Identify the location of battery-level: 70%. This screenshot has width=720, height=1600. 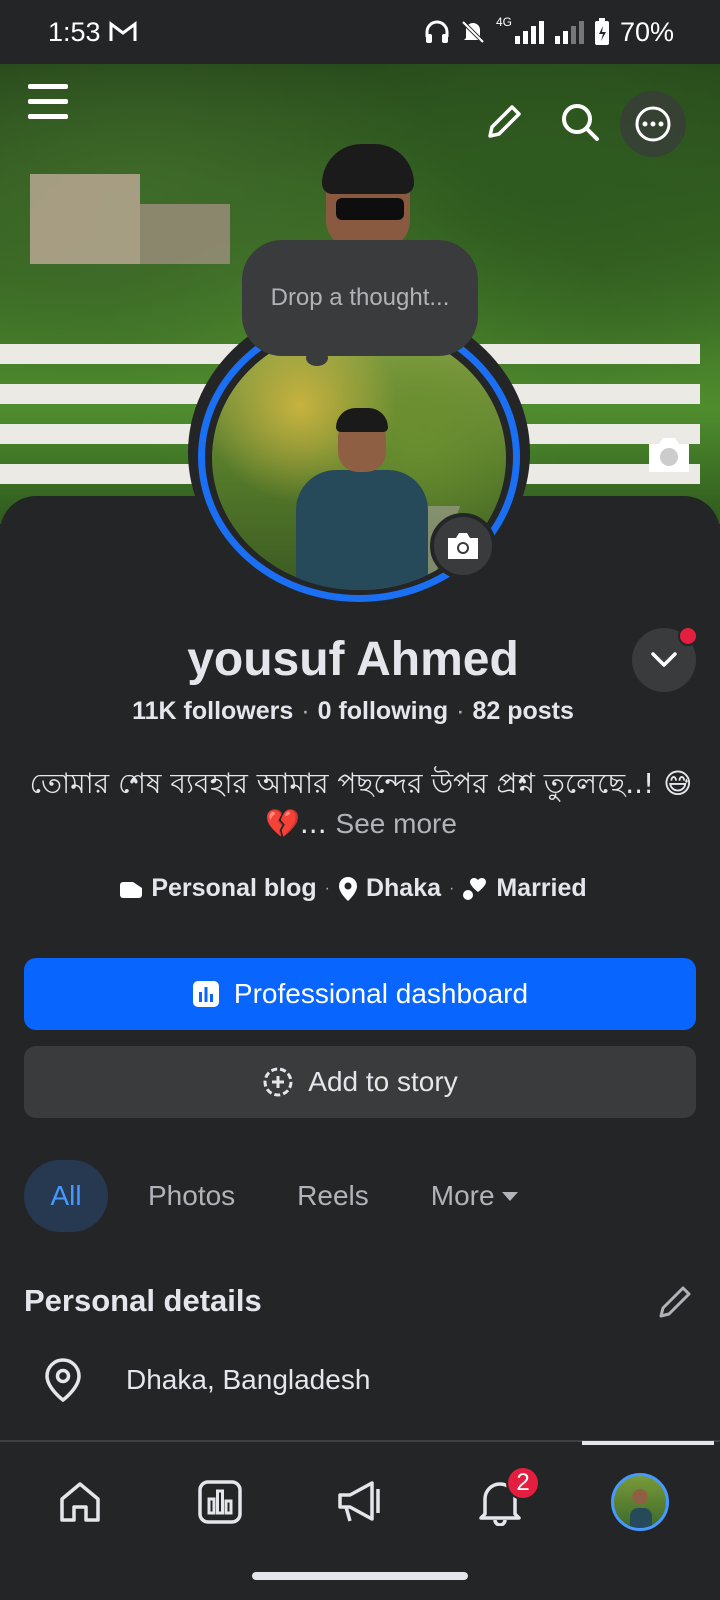
(646, 31).